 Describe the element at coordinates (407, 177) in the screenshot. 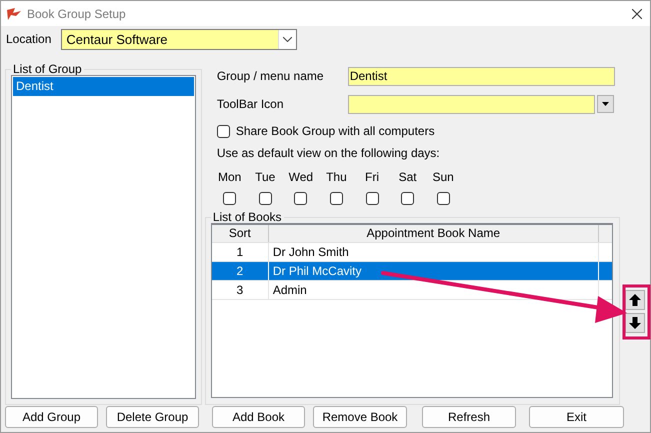

I see `day-label: Sat` at that location.